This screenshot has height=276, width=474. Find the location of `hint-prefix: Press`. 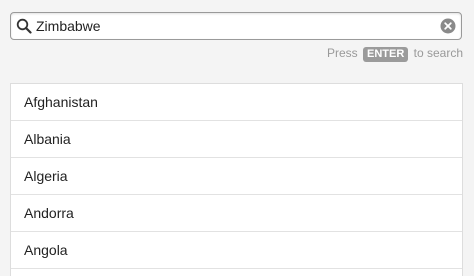

hint-prefix: Press is located at coordinates (342, 53).